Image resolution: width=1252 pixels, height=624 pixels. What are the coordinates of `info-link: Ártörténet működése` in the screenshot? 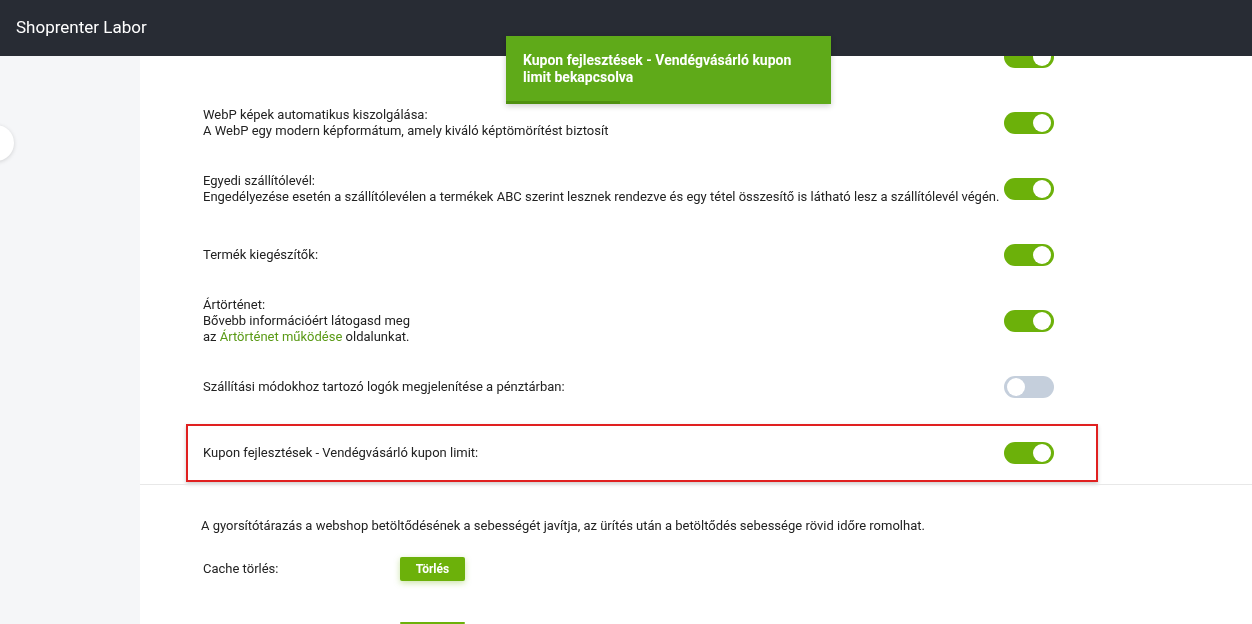 It's located at (281, 336).